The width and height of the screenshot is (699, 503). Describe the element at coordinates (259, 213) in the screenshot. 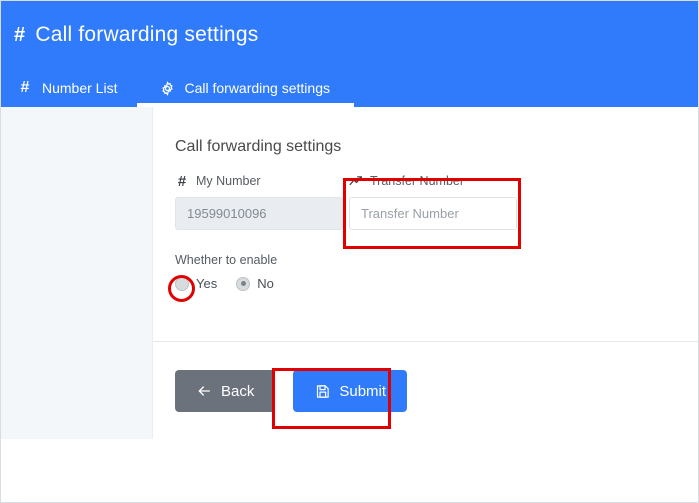

I see `my-number-input` at that location.